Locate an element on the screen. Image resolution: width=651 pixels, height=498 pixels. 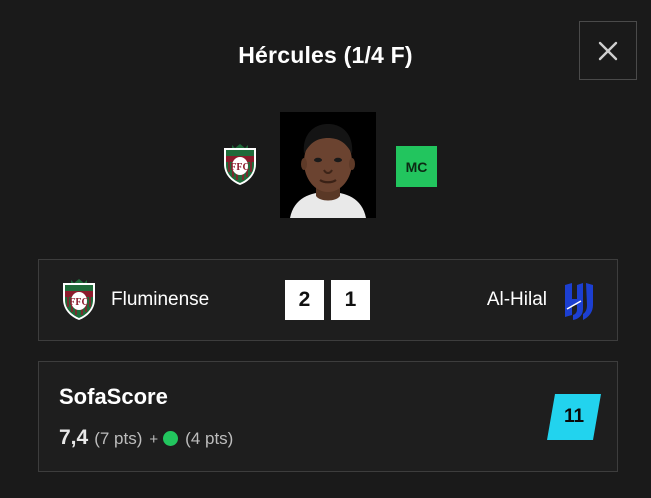
plus-sign: + is located at coordinates (154, 439).